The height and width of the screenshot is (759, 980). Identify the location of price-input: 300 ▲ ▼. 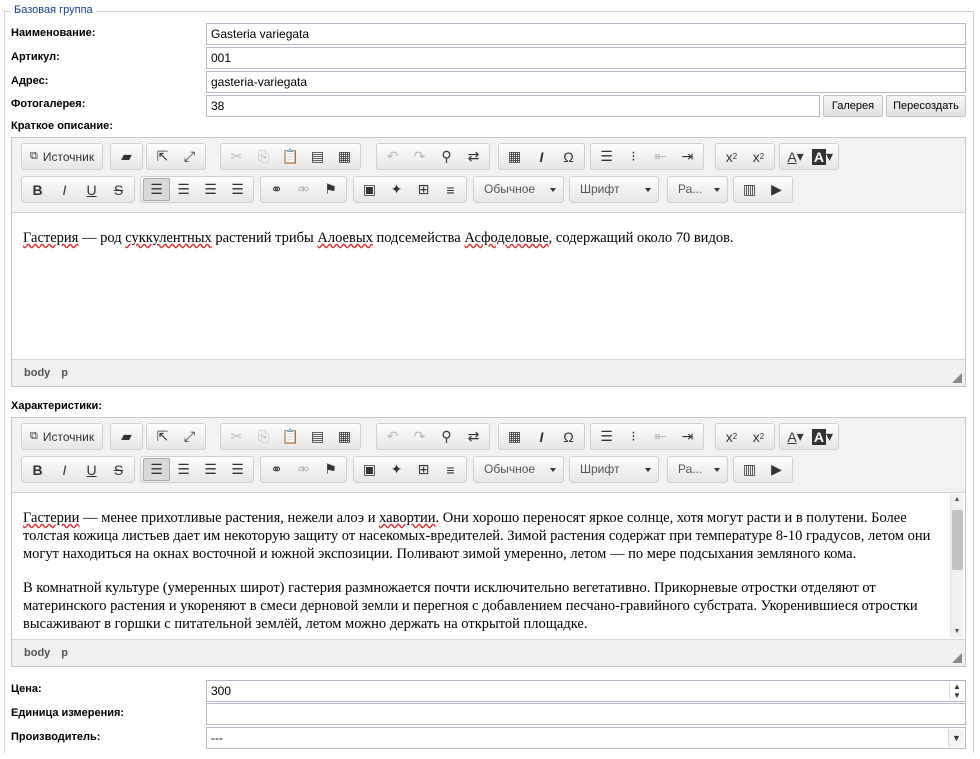
(586, 691).